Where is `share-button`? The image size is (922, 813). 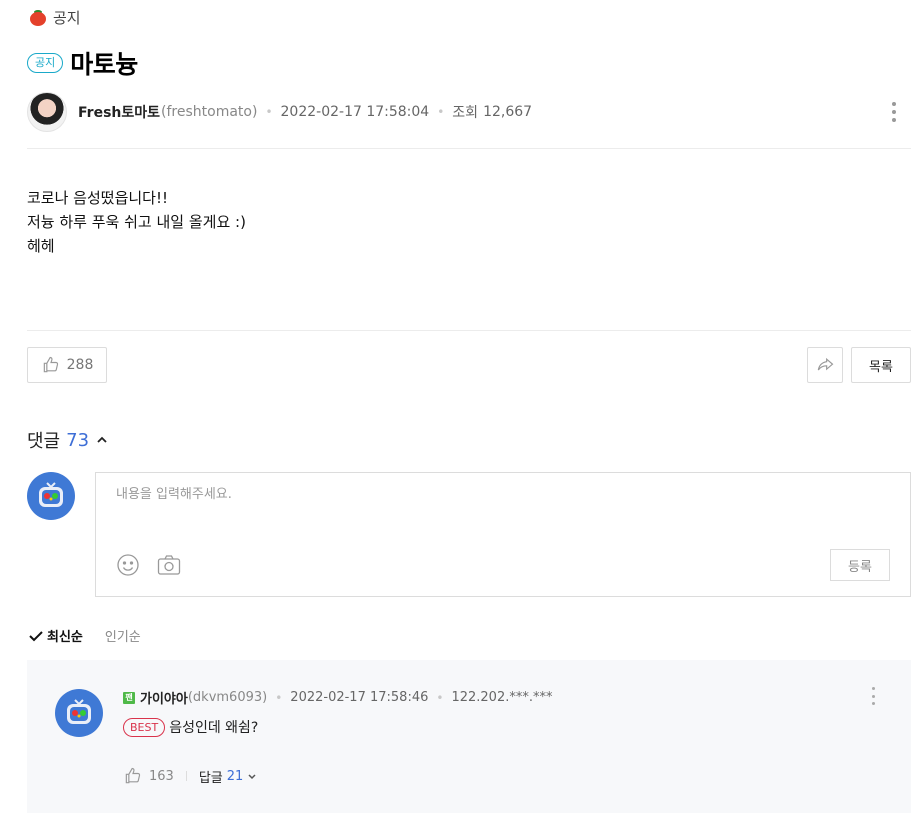 share-button is located at coordinates (825, 365).